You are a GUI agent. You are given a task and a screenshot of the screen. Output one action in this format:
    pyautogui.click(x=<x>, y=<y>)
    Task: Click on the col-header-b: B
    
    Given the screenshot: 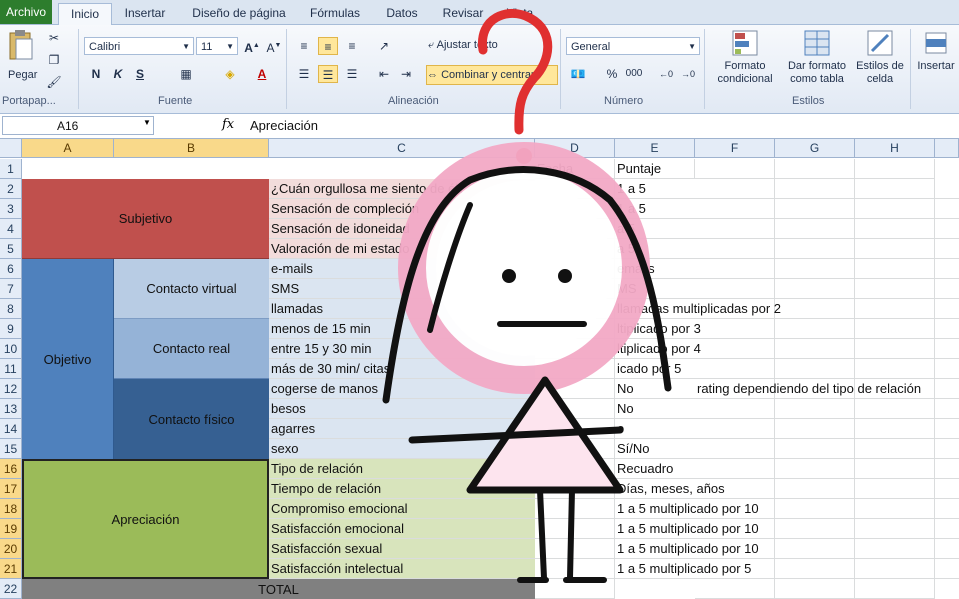 What is the action you would take?
    pyautogui.click(x=191, y=148)
    